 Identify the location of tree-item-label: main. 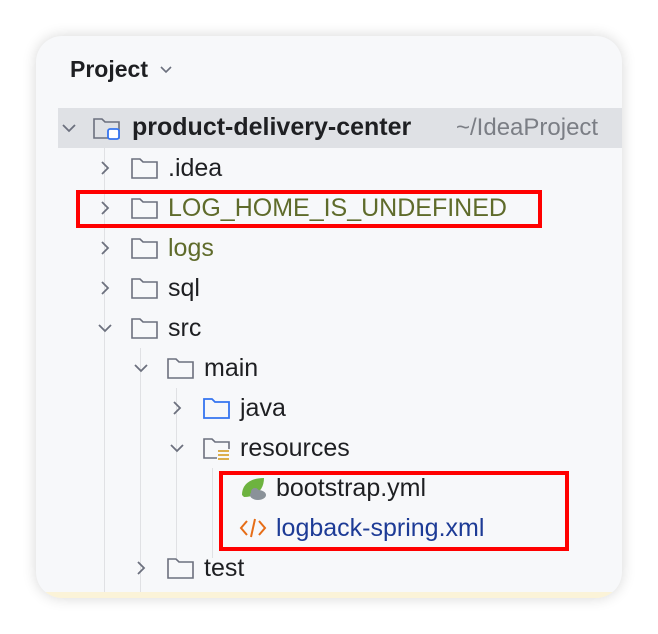
(231, 368).